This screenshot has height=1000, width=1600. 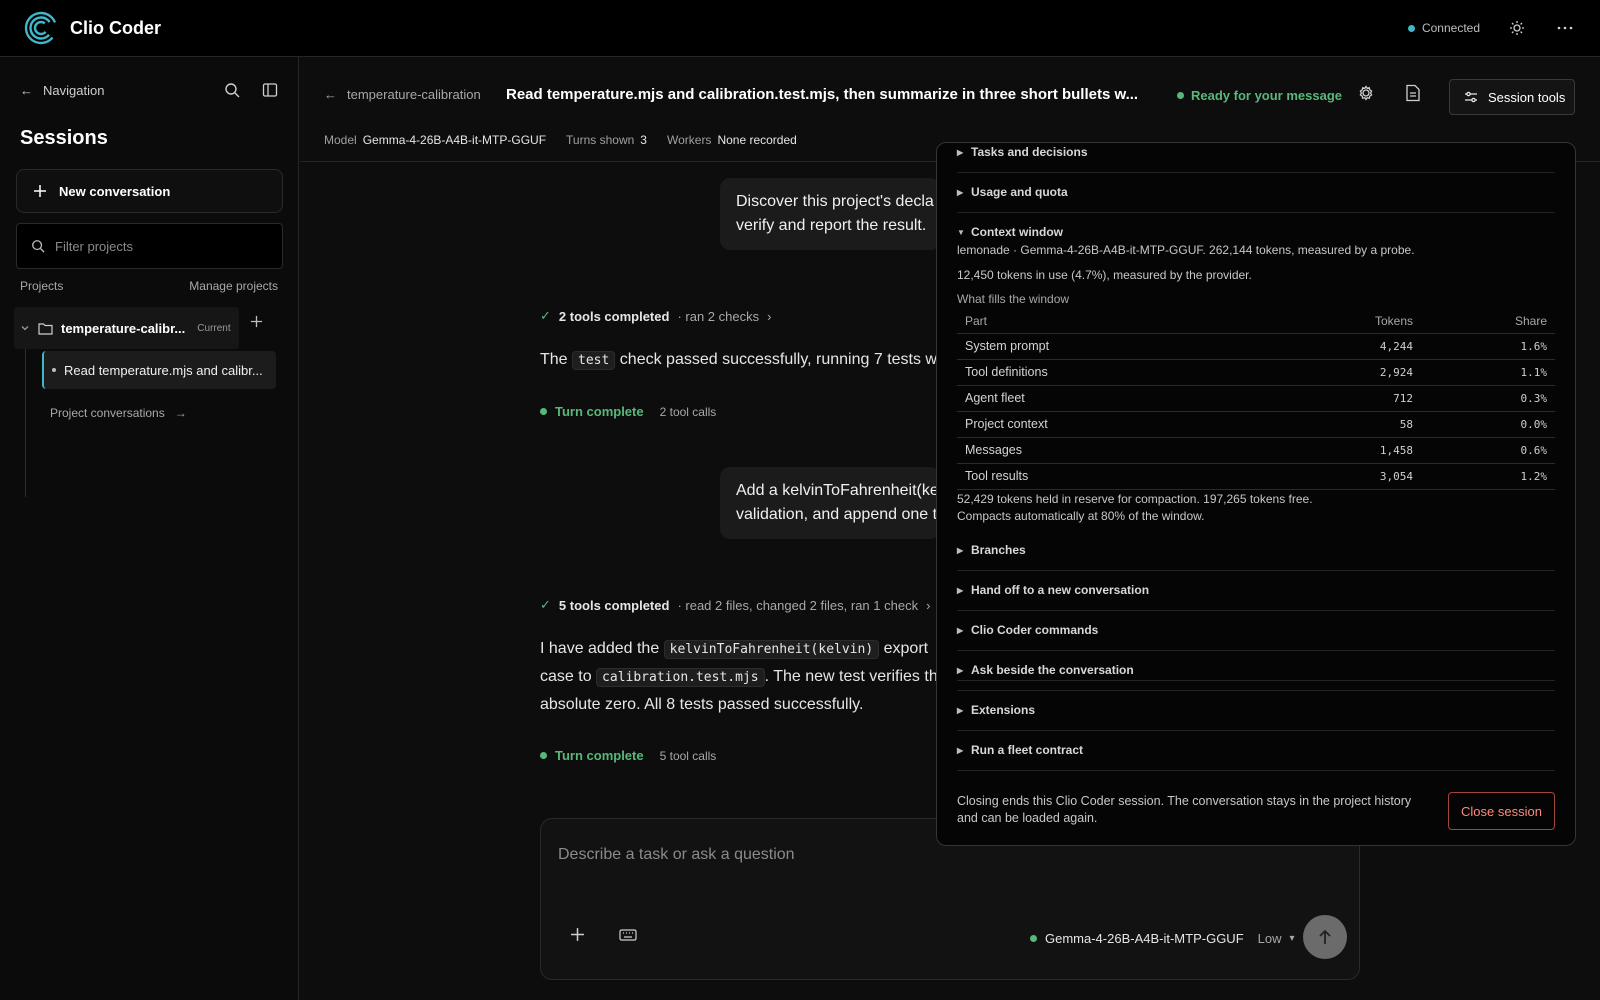 What do you see at coordinates (1256, 193) in the screenshot?
I see `section-usage-and-quota: ▶ Usage and quota` at bounding box center [1256, 193].